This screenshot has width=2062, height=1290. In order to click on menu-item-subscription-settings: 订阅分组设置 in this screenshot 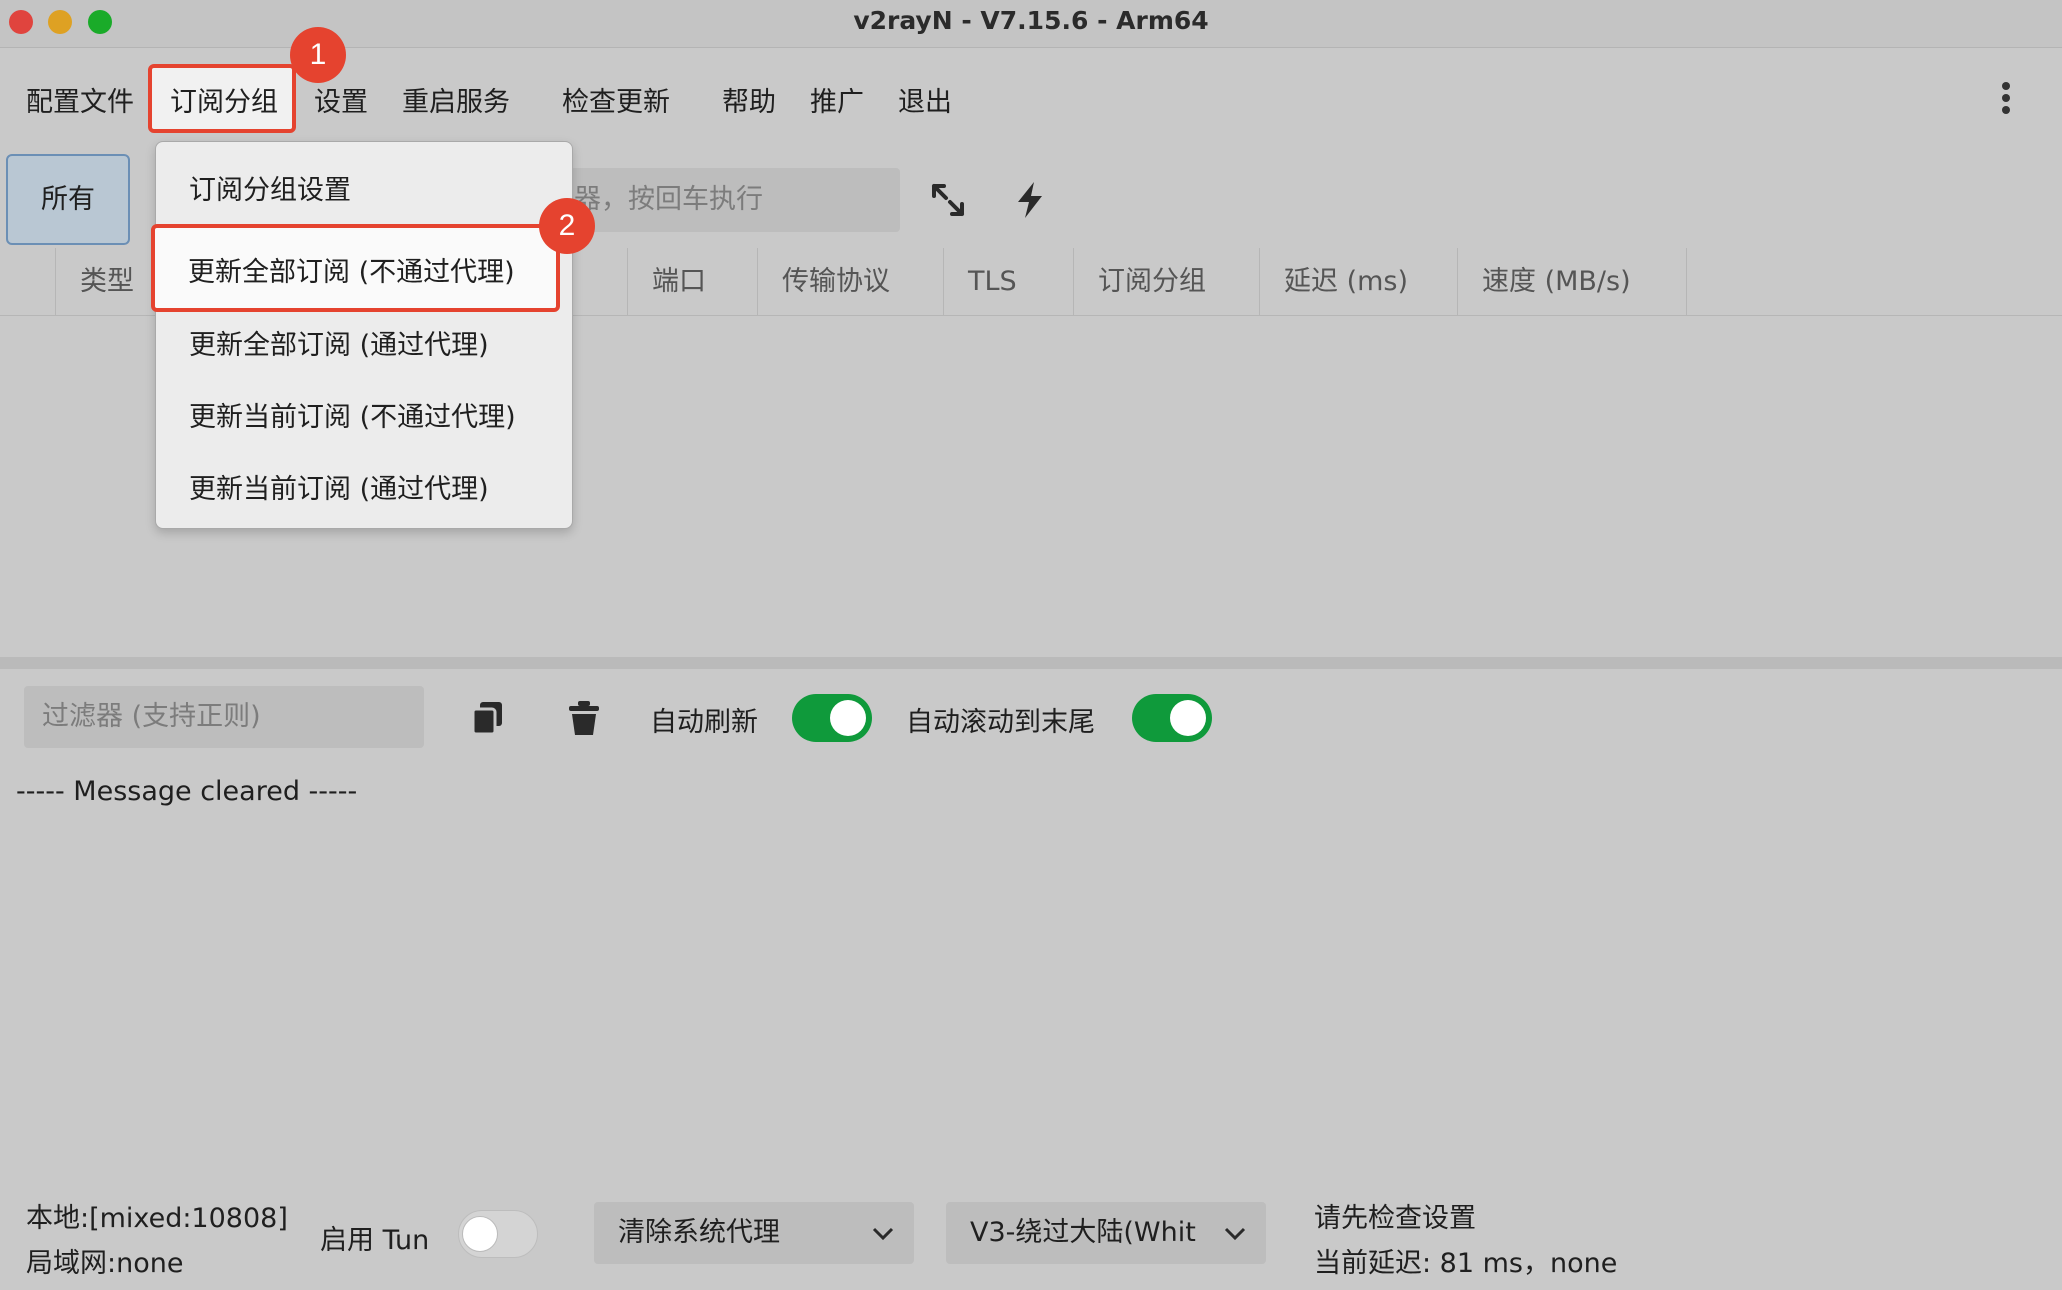, I will do `click(270, 187)`.